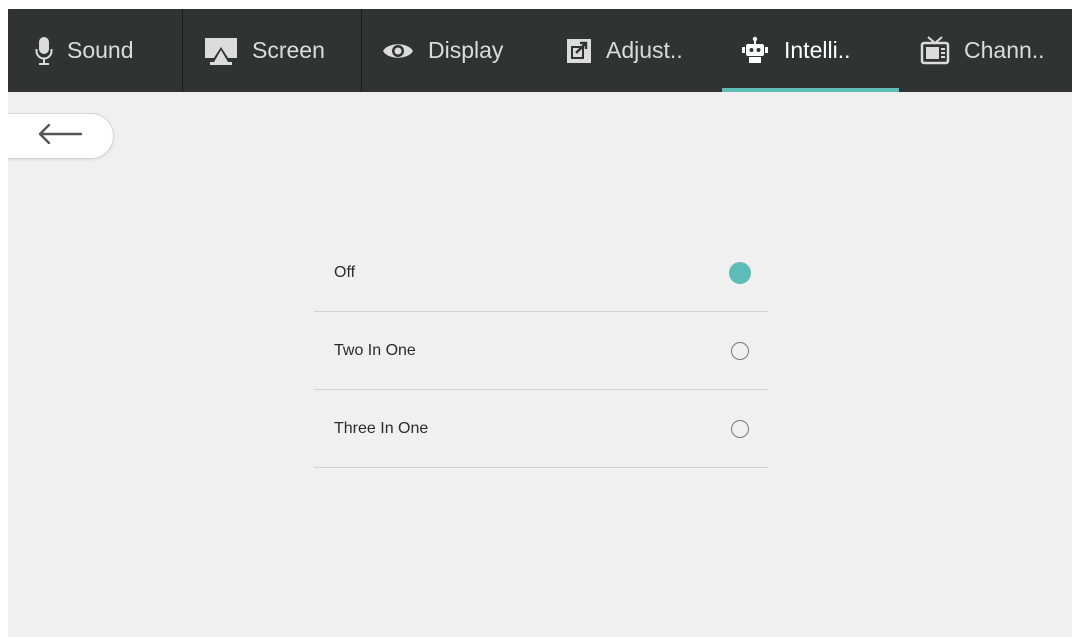 The height and width of the screenshot is (637, 1072). I want to click on option-off: Off, so click(541, 273).